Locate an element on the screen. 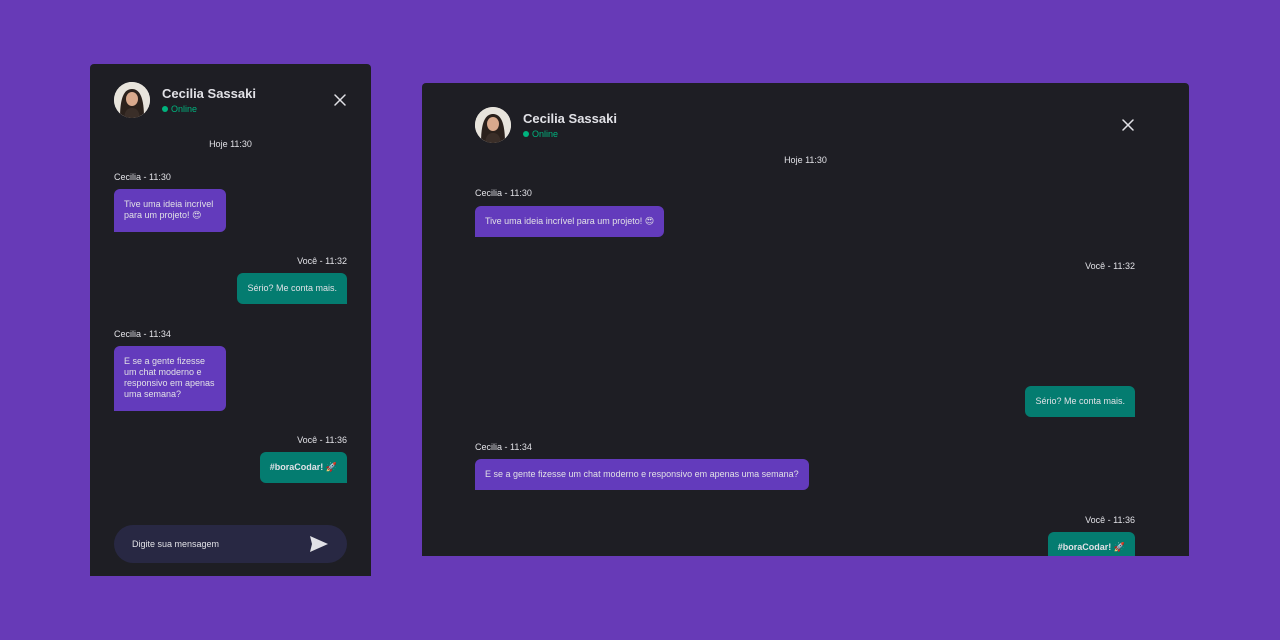  message-input is located at coordinates (220, 544).